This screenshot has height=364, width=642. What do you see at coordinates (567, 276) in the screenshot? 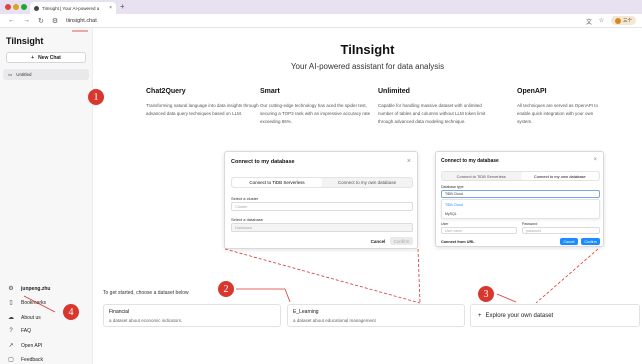
I see `dashed-line-right` at bounding box center [567, 276].